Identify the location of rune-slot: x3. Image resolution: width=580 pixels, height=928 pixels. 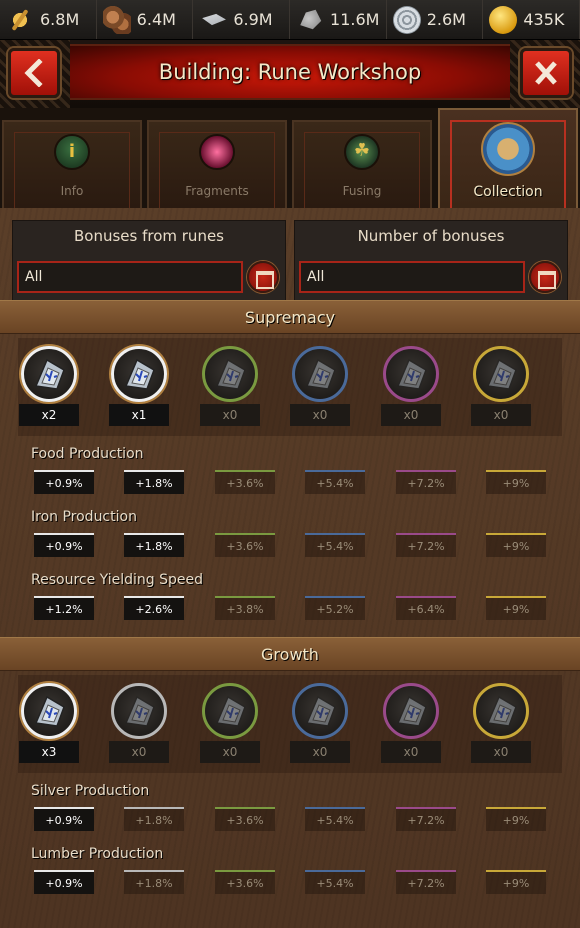
(49, 726).